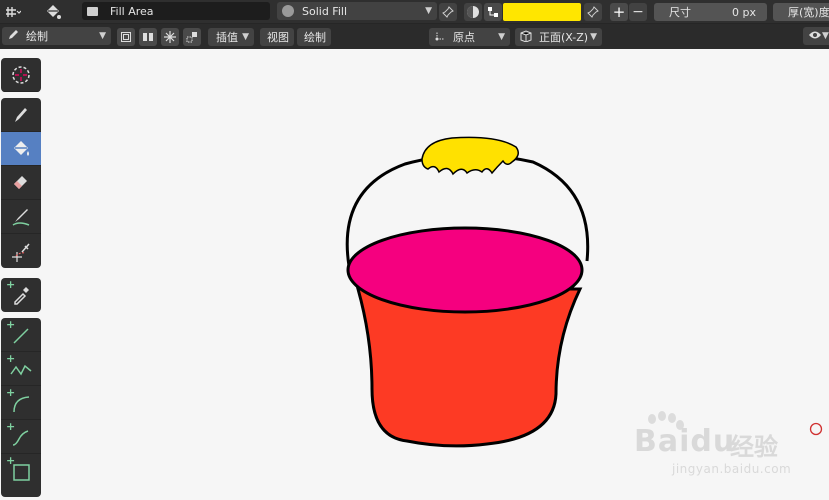  I want to click on bucket-top-opening, so click(465, 270).